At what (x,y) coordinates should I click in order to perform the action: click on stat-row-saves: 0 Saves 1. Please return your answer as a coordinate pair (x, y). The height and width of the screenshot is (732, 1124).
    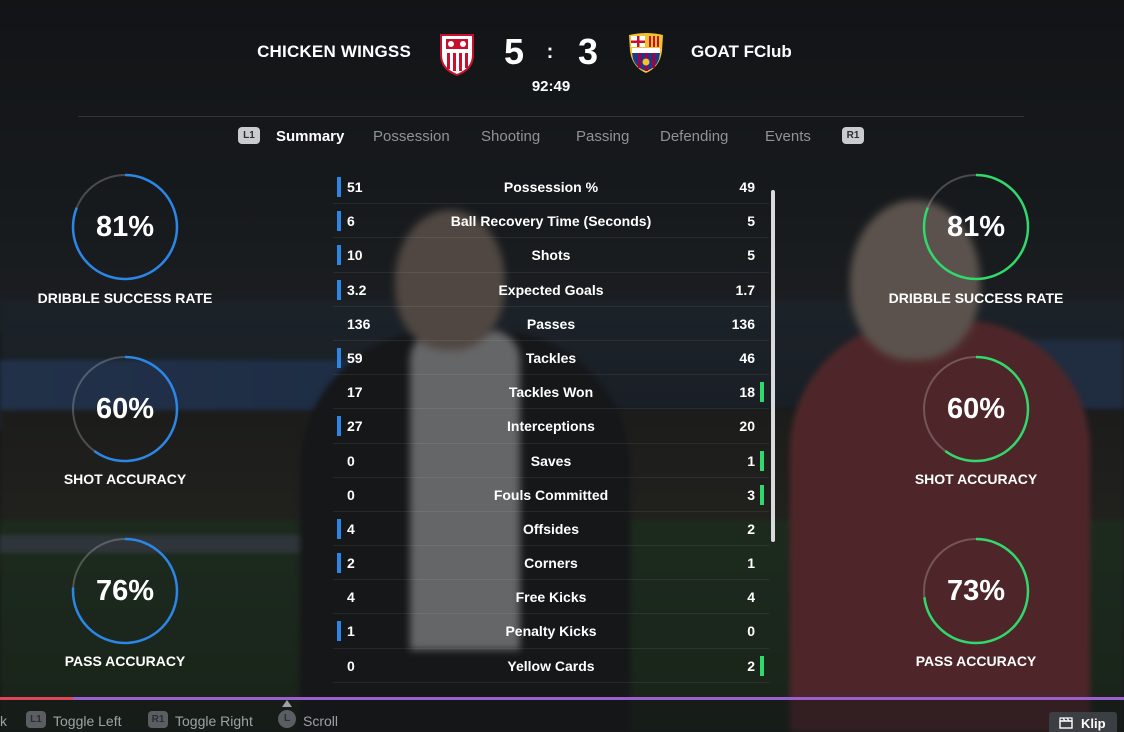
    Looking at the image, I should click on (551, 461).